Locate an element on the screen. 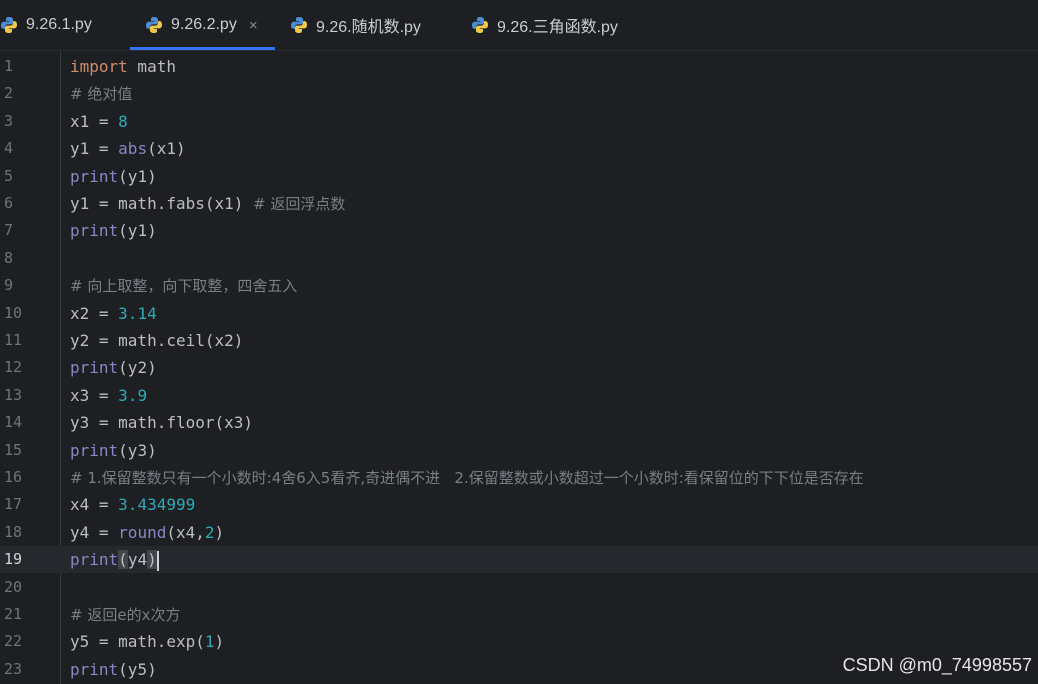  code-text: # 返回e的x次方 is located at coordinates (125, 615).